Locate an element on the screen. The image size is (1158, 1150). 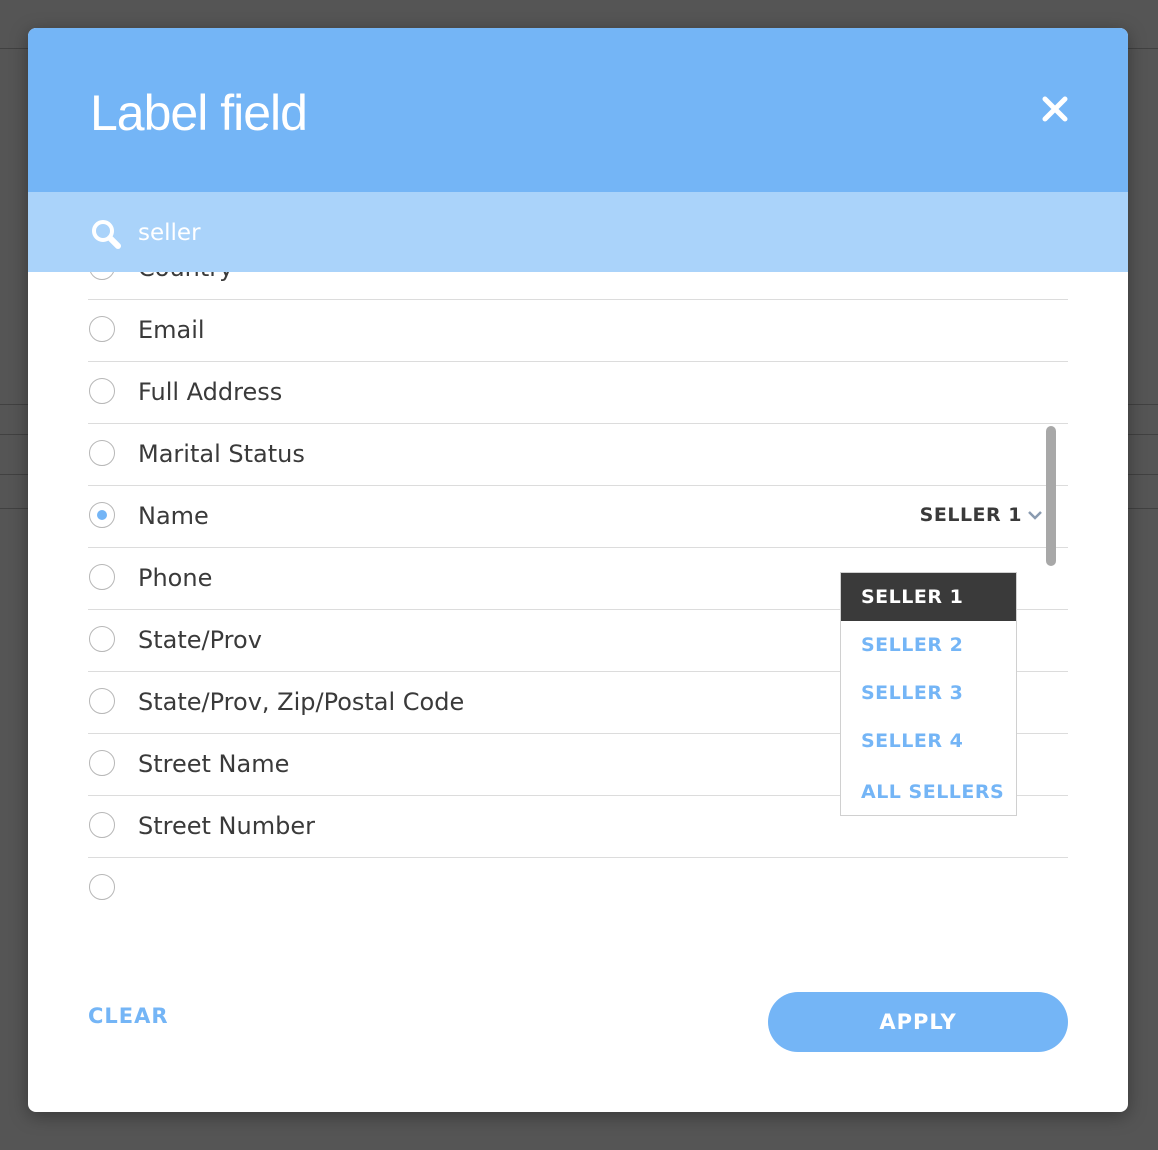
field-label: Street Name is located at coordinates (214, 764).